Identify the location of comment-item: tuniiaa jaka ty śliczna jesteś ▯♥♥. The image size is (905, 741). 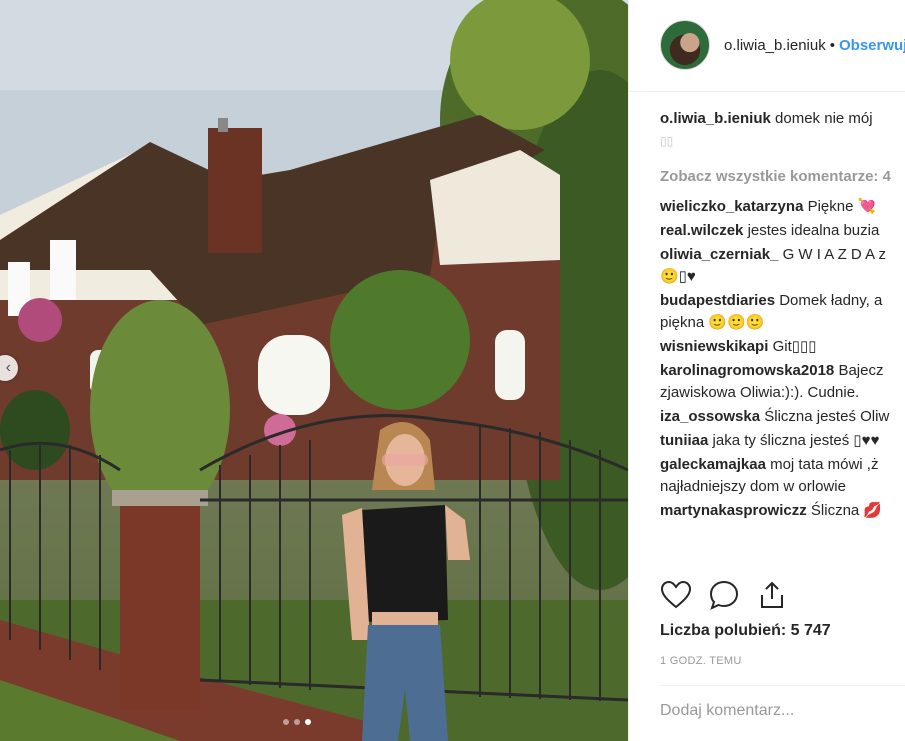
(782, 441).